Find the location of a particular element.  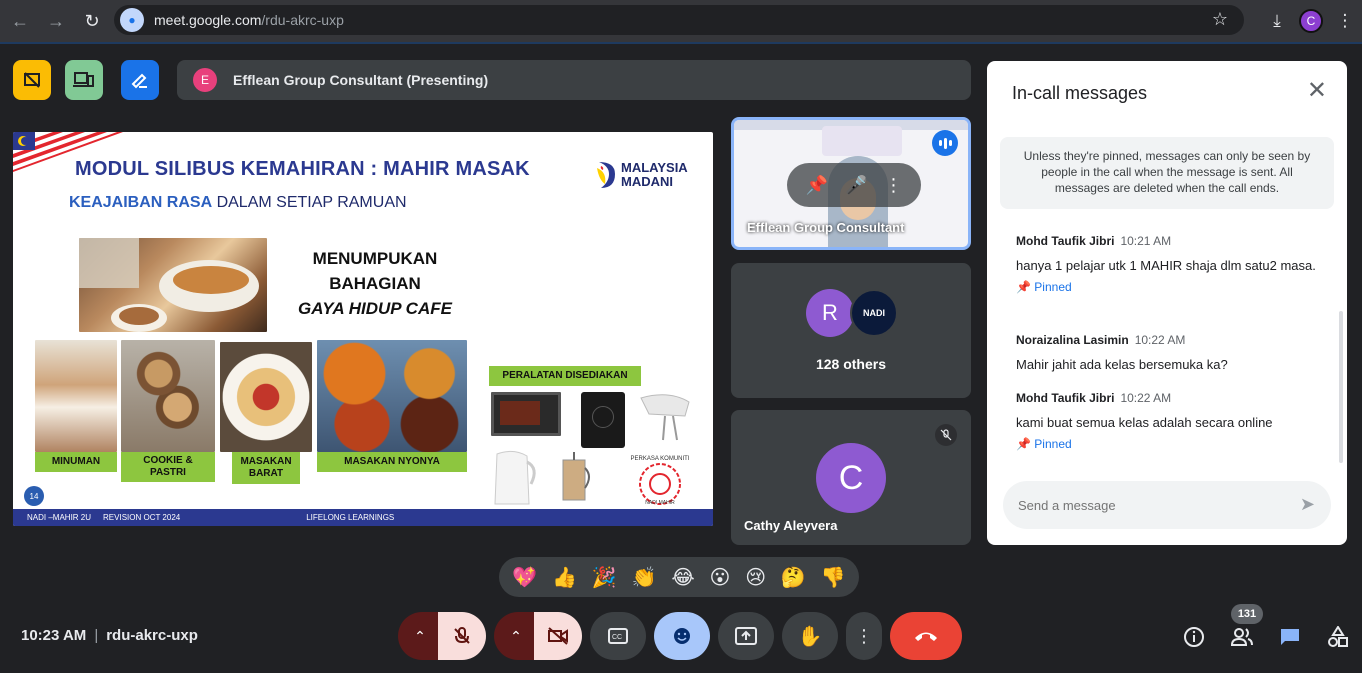

forward-arrow-icon: → is located at coordinates (56, 21).